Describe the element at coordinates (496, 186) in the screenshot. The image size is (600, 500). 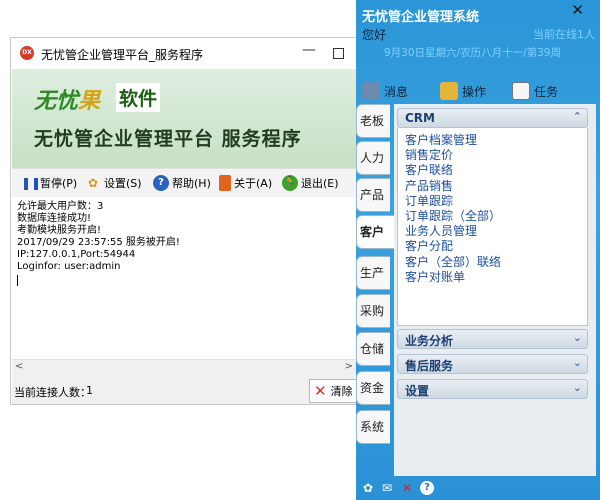
I see `menu-item-product-sales: 产品销售` at that location.